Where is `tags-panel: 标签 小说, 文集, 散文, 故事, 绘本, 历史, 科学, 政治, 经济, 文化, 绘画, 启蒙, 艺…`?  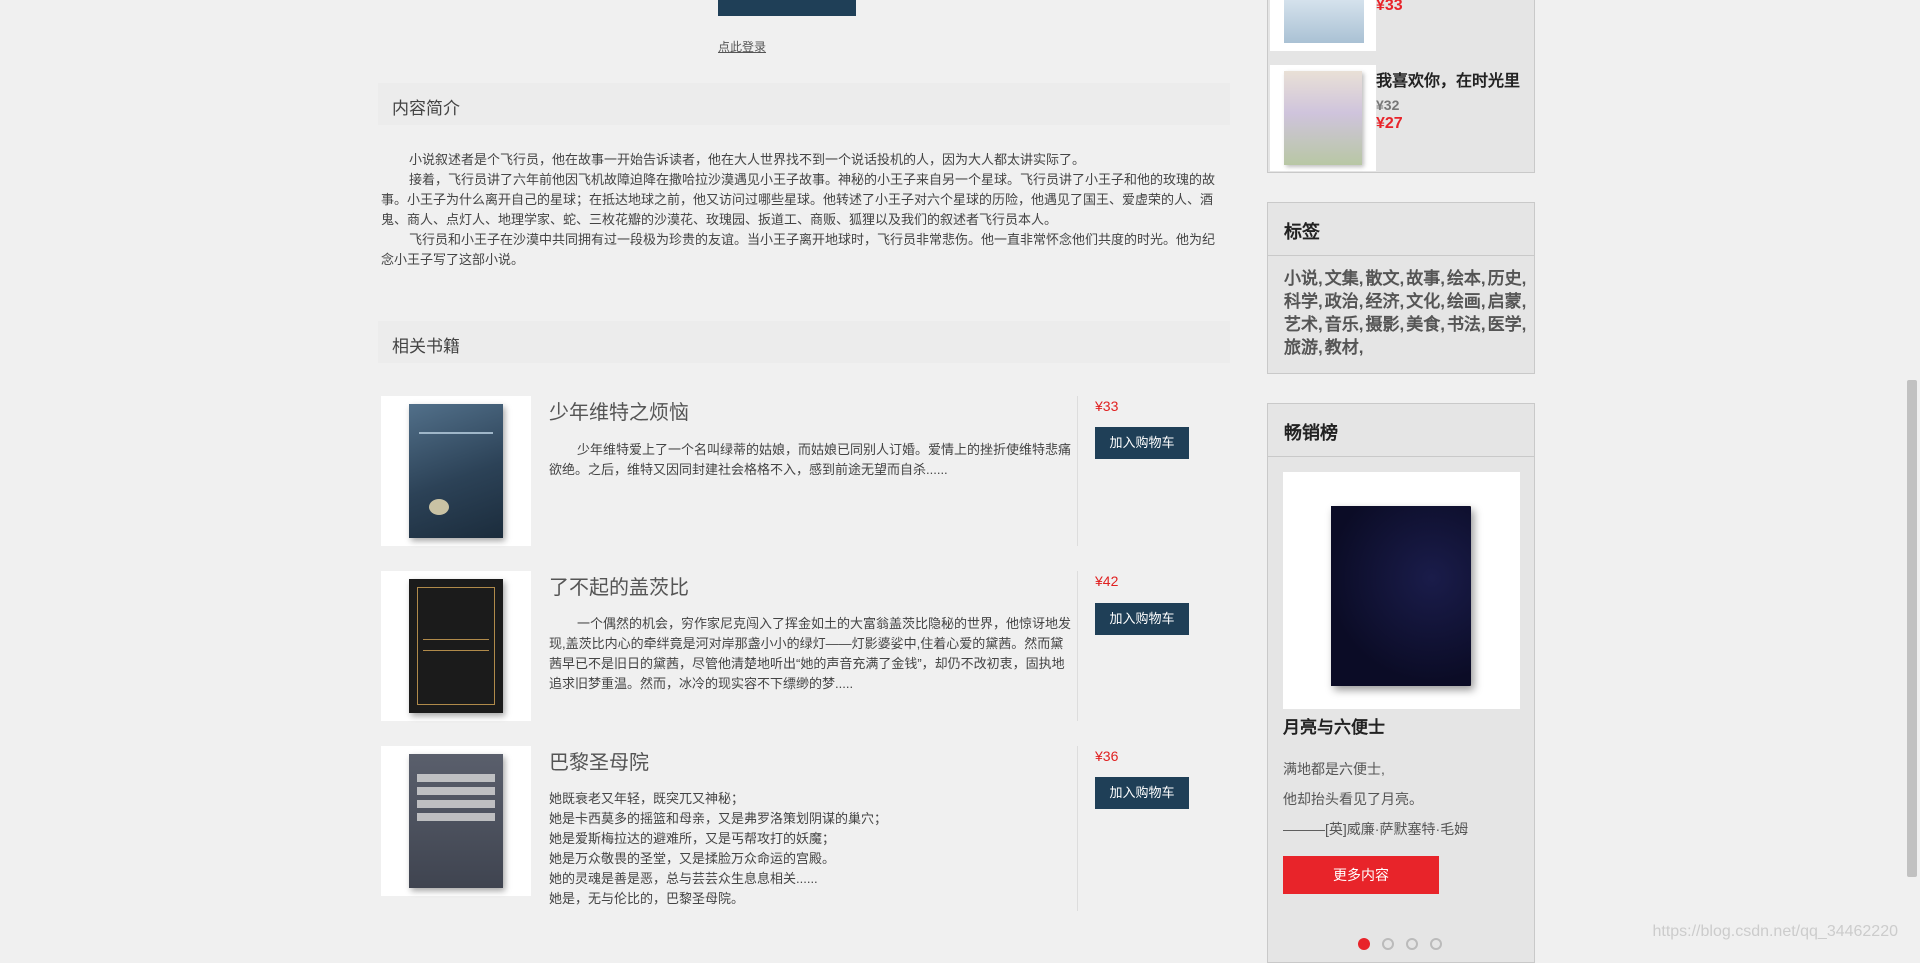
tags-panel: 标签 小说, 文集, 散文, 故事, 绘本, 历史, 科学, 政治, 经济, 文化, 绘画, 启蒙, 艺… is located at coordinates (1401, 288).